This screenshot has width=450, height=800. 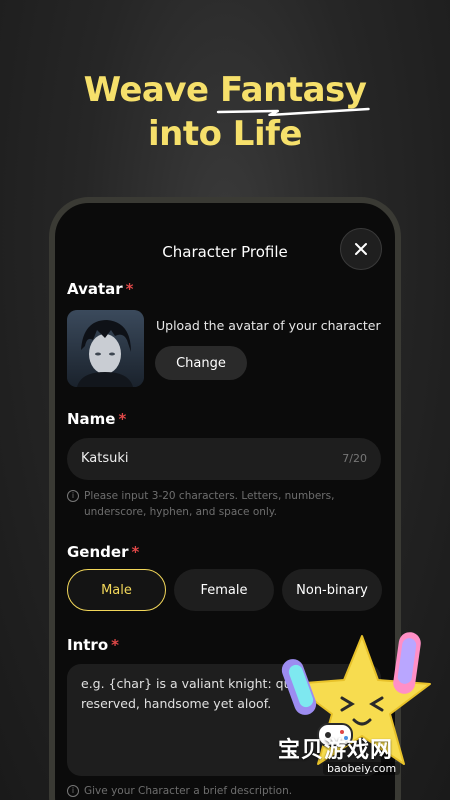 I want to click on name-value: Katsuki, so click(x=105, y=458).